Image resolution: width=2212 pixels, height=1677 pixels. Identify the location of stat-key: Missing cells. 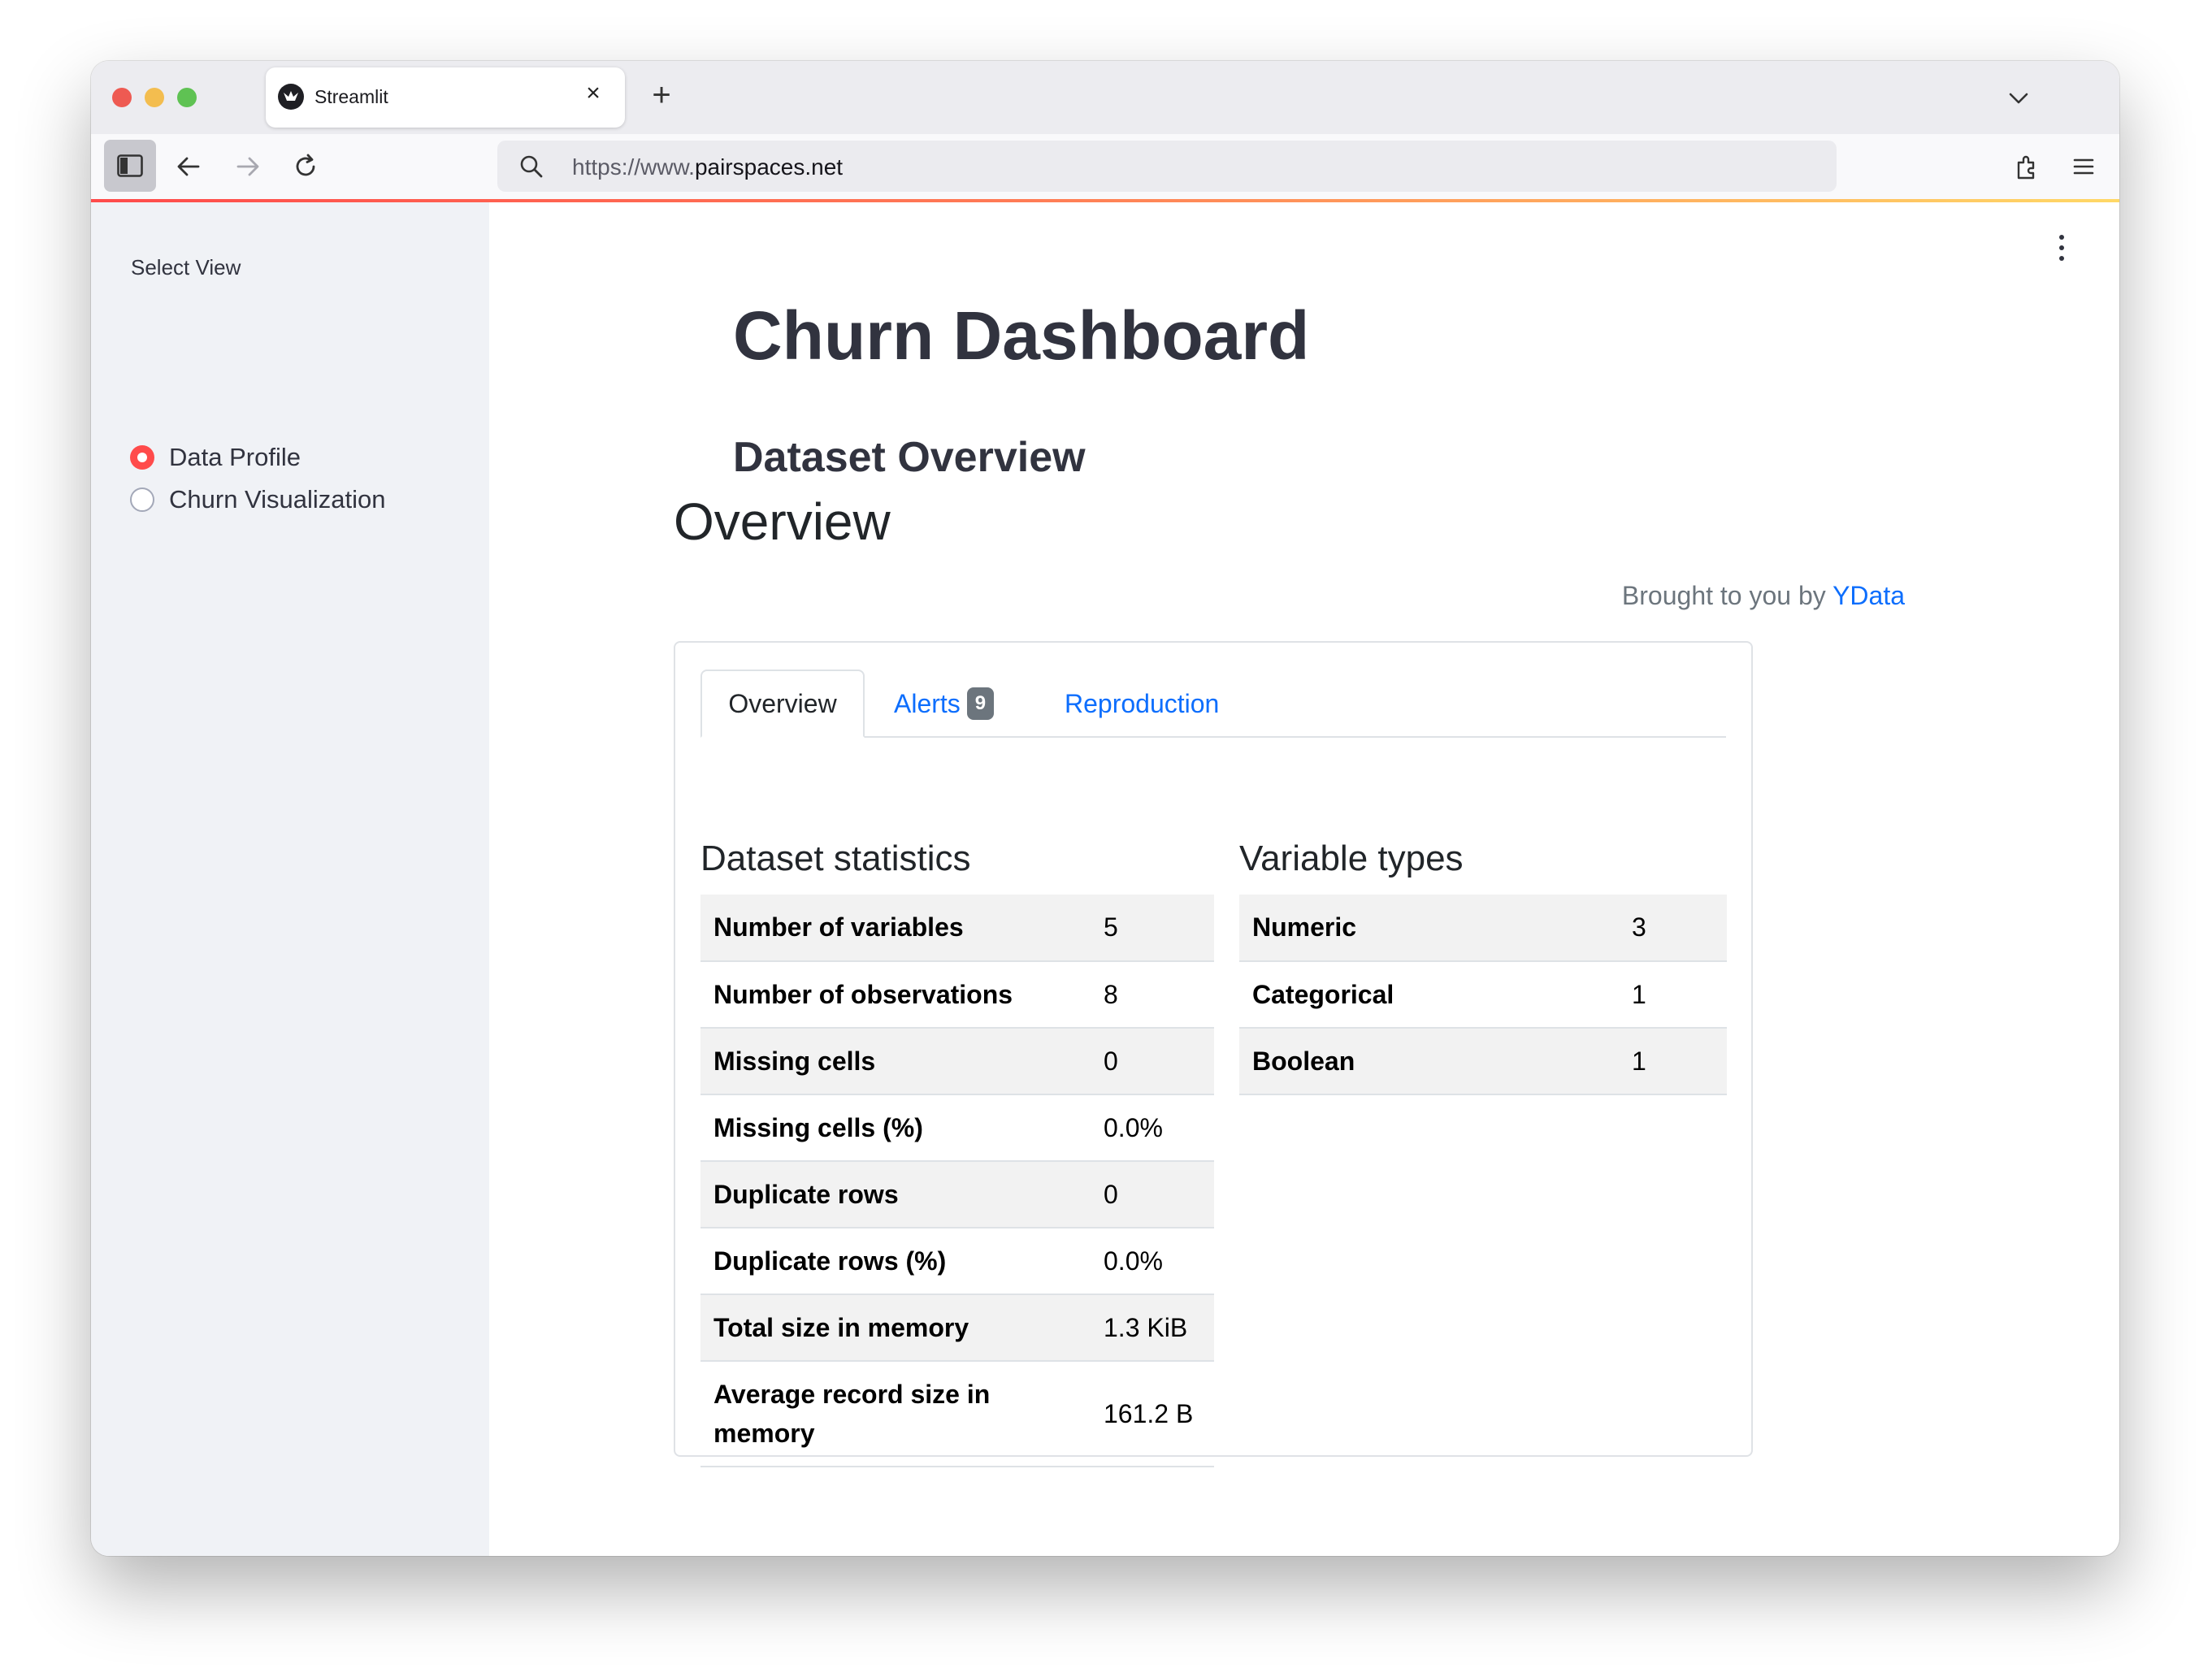
(896, 1061).